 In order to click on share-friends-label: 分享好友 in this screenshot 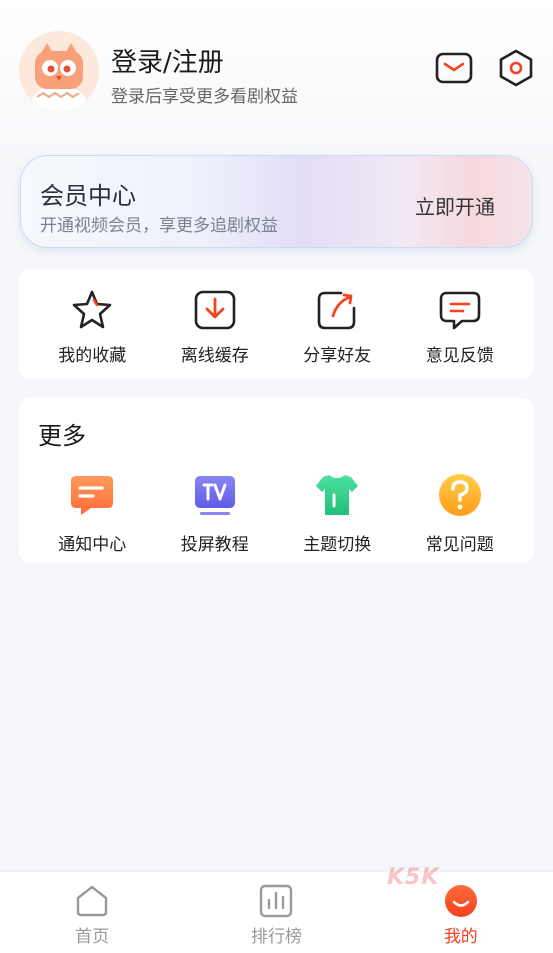, I will do `click(337, 356)`.